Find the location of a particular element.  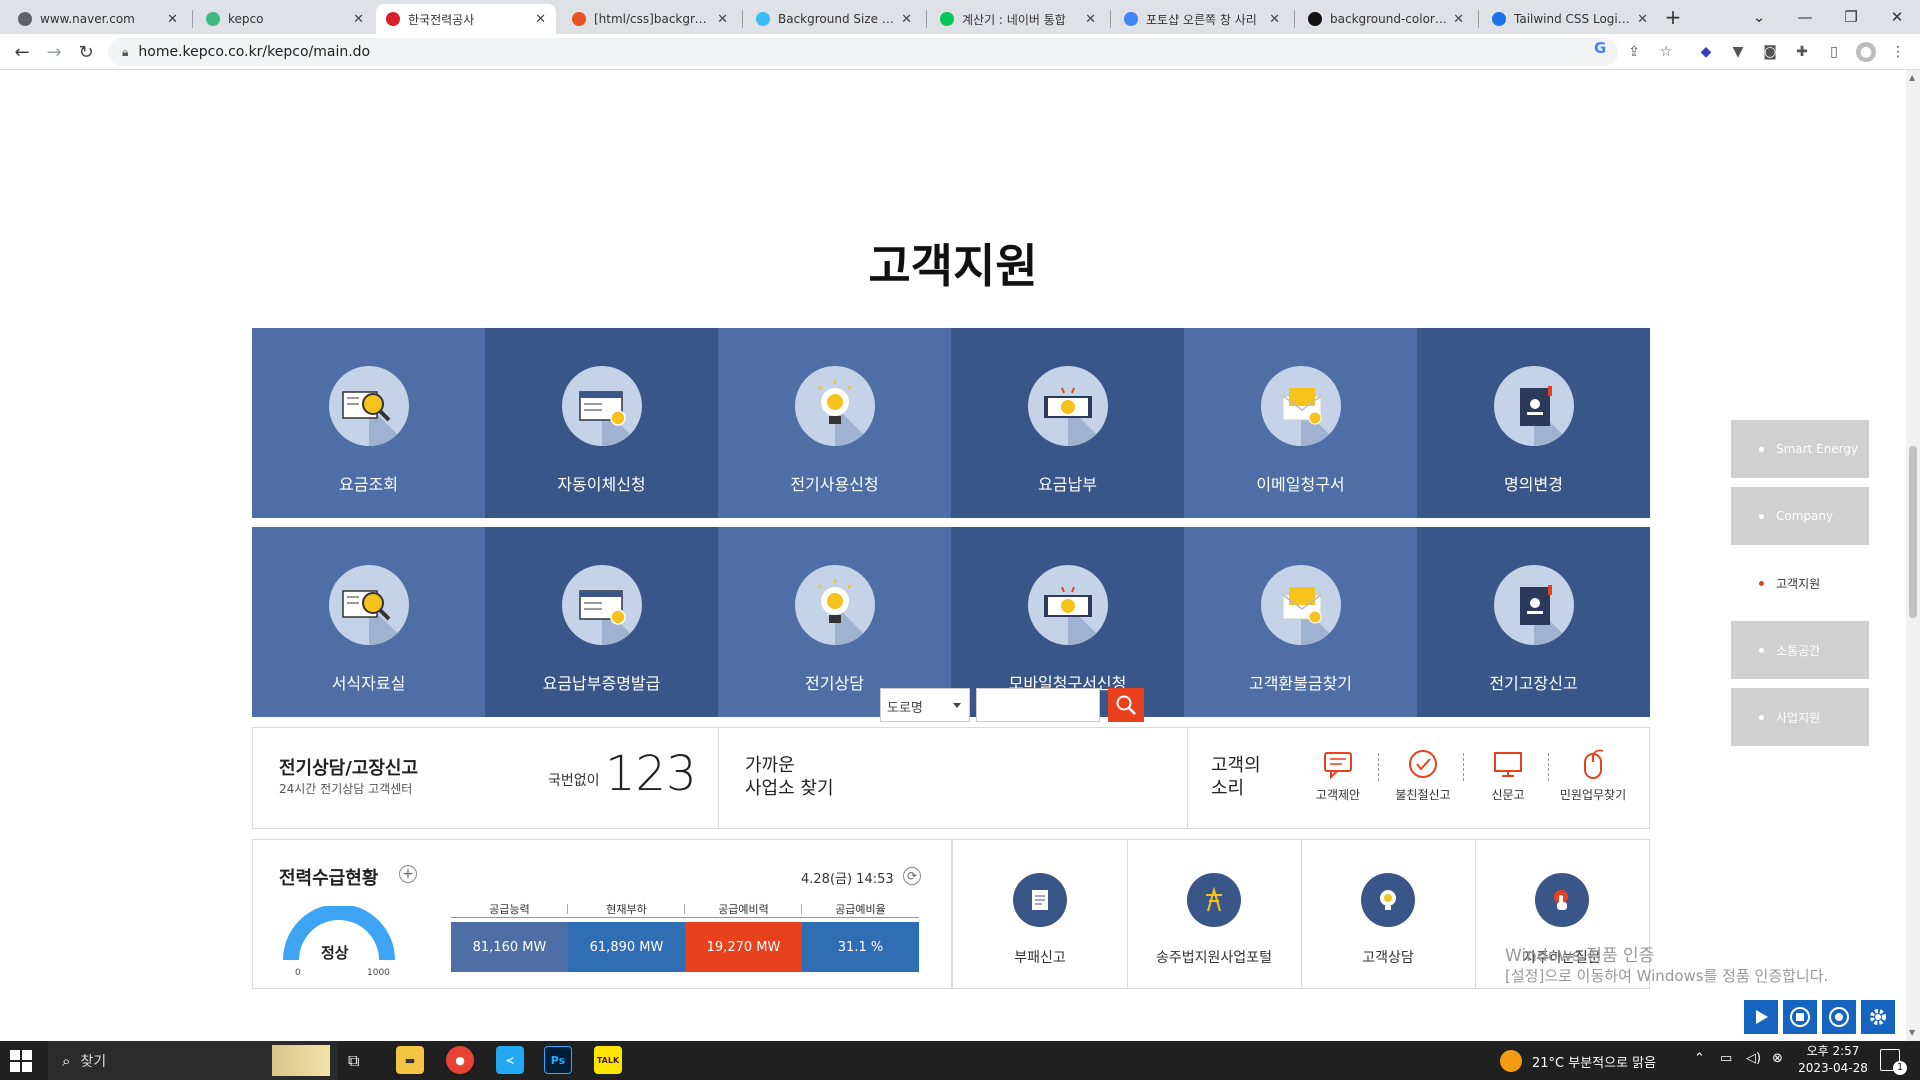

page-scrollbar: ▲ ▼ is located at coordinates (1913, 555).